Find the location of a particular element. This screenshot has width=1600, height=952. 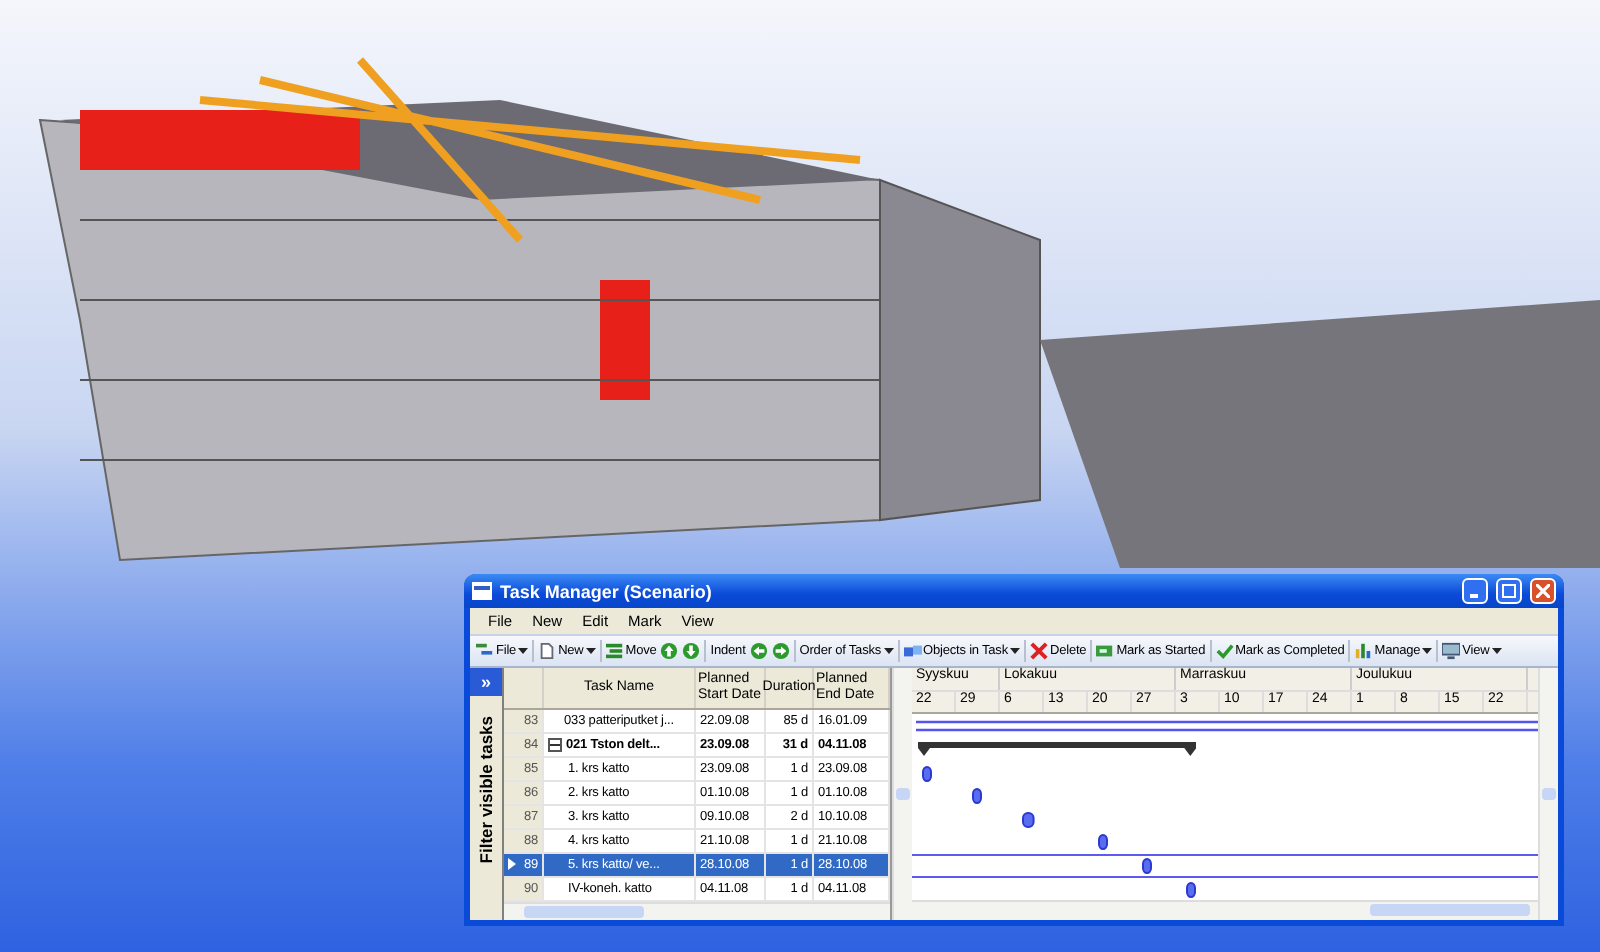

gantt-chart-icon is located at coordinates (485, 651).